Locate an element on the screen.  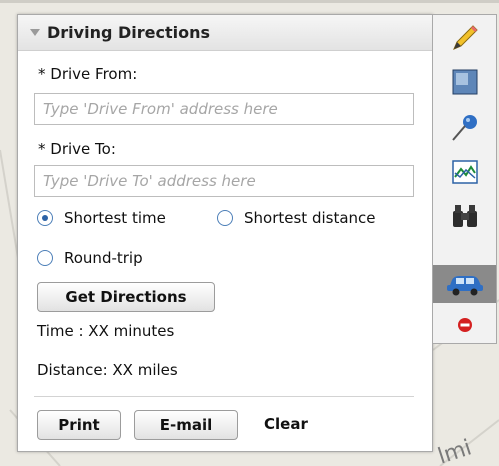
shortest-distance-radio is located at coordinates (225, 218).